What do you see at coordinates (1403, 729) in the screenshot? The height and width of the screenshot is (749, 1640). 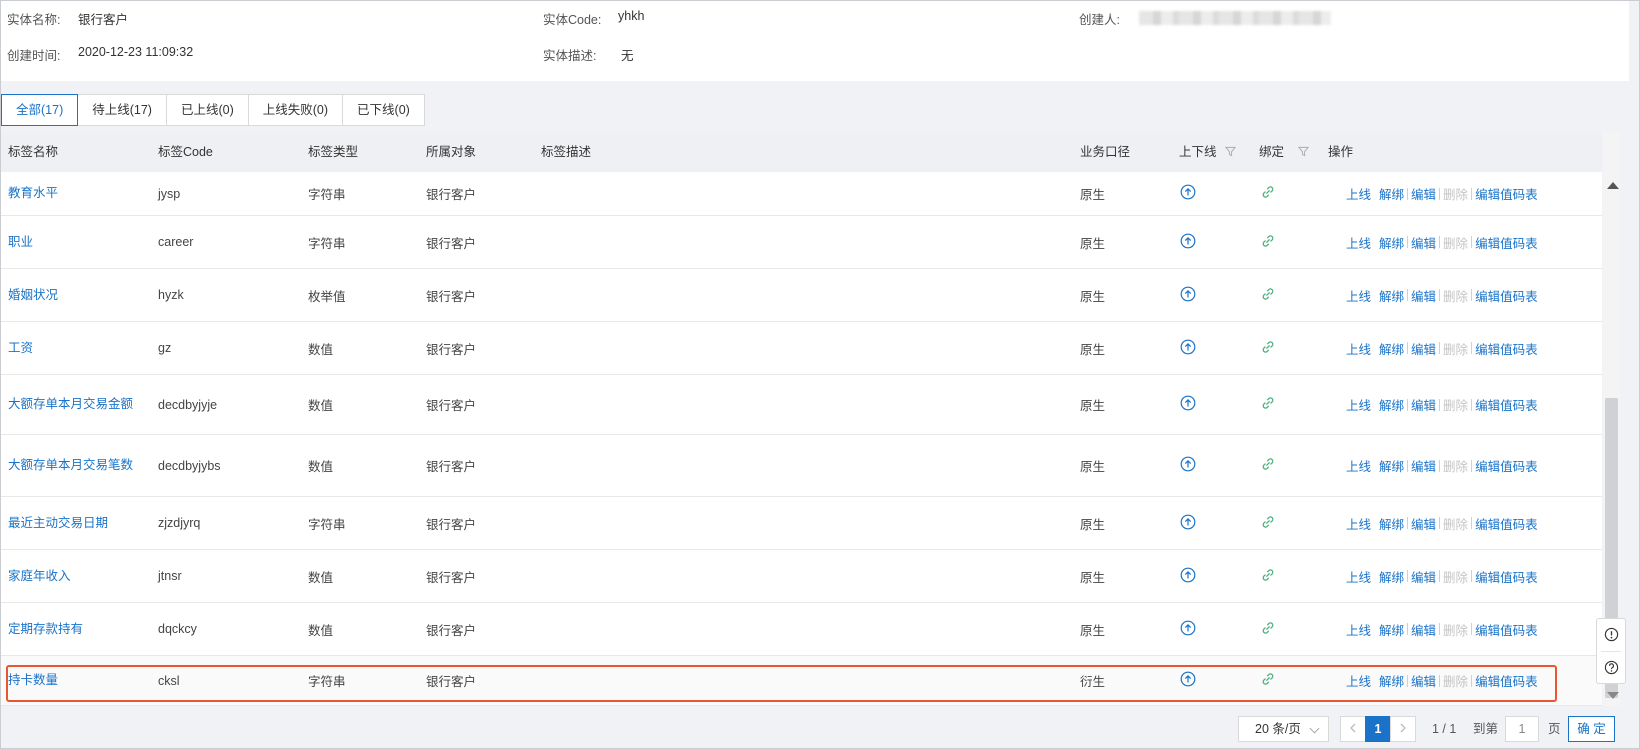 I see `next-page-button` at bounding box center [1403, 729].